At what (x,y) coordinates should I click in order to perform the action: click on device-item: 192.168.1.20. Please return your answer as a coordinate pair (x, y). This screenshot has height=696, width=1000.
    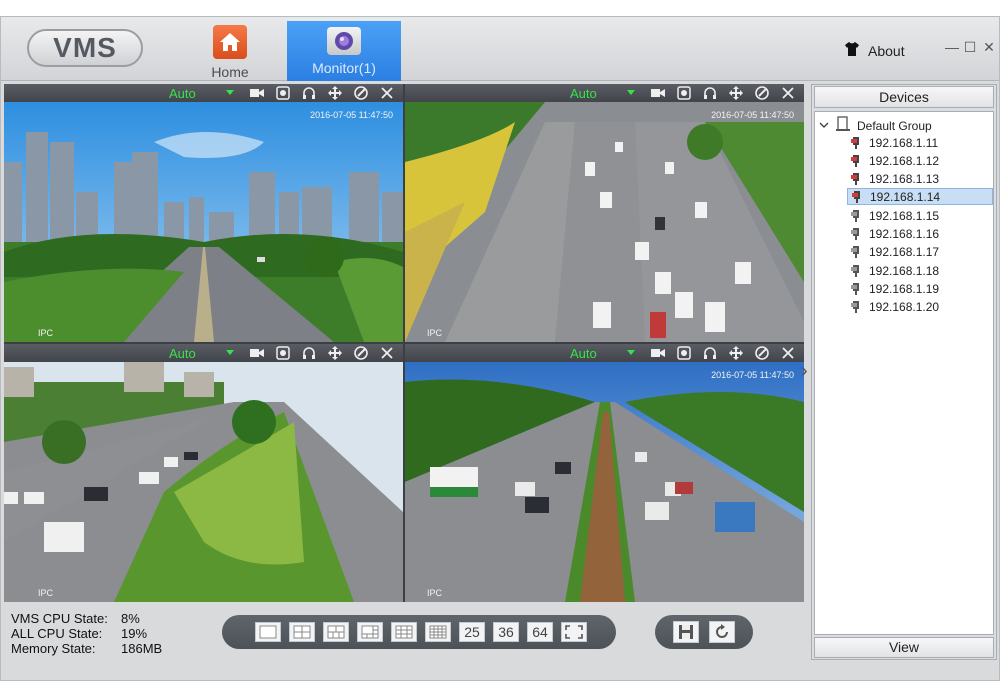
    Looking at the image, I should click on (920, 306).